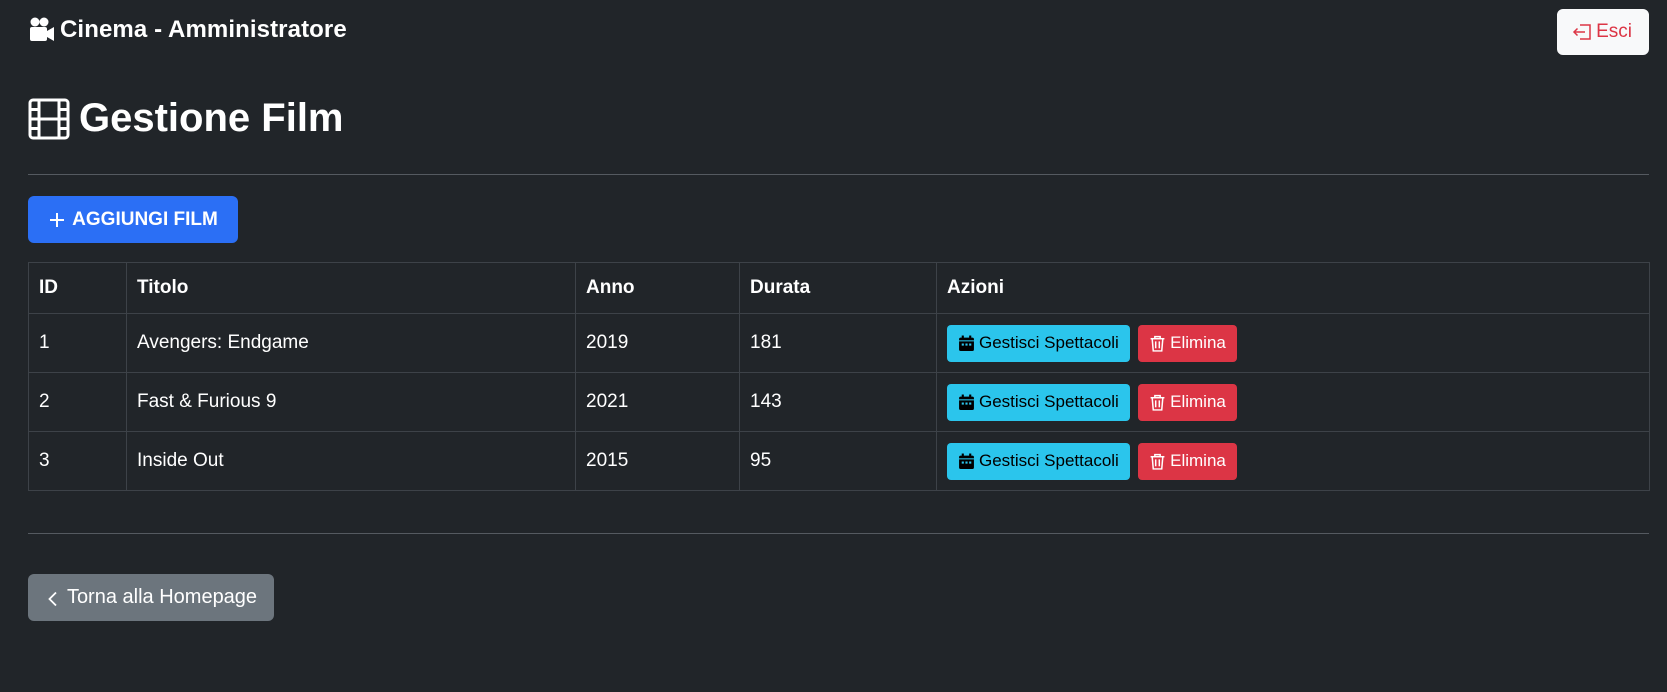 The height and width of the screenshot is (692, 1667). I want to click on header-anno: Anno, so click(657, 288).